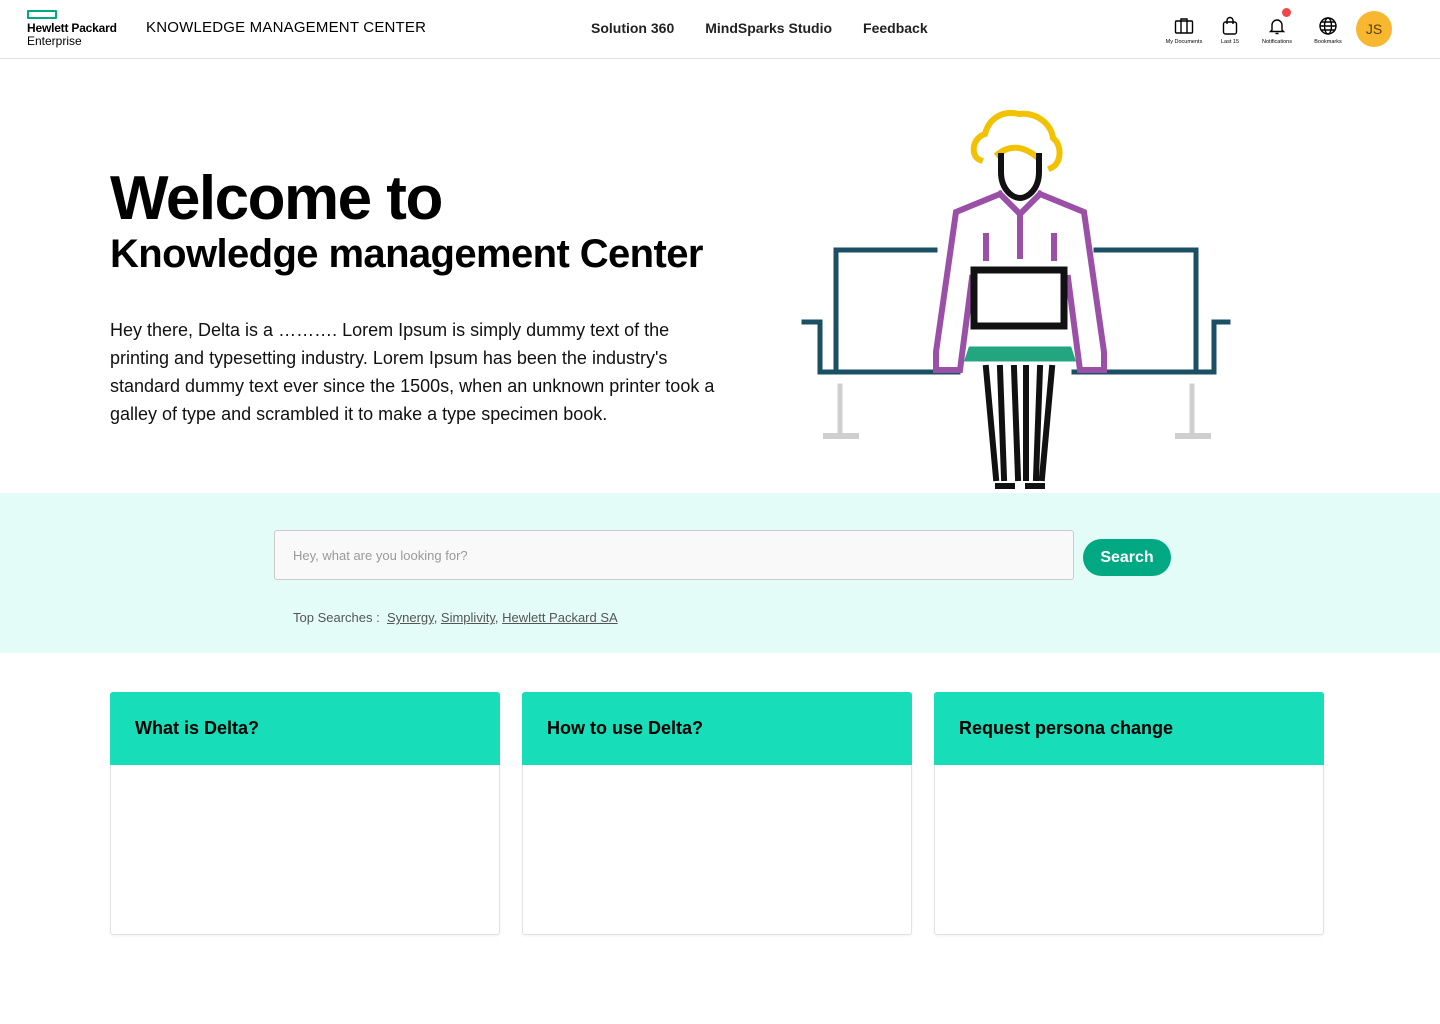 Image resolution: width=1440 pixels, height=1024 pixels. Describe the element at coordinates (717, 728) in the screenshot. I see `card-header: How to use Delta?` at that location.